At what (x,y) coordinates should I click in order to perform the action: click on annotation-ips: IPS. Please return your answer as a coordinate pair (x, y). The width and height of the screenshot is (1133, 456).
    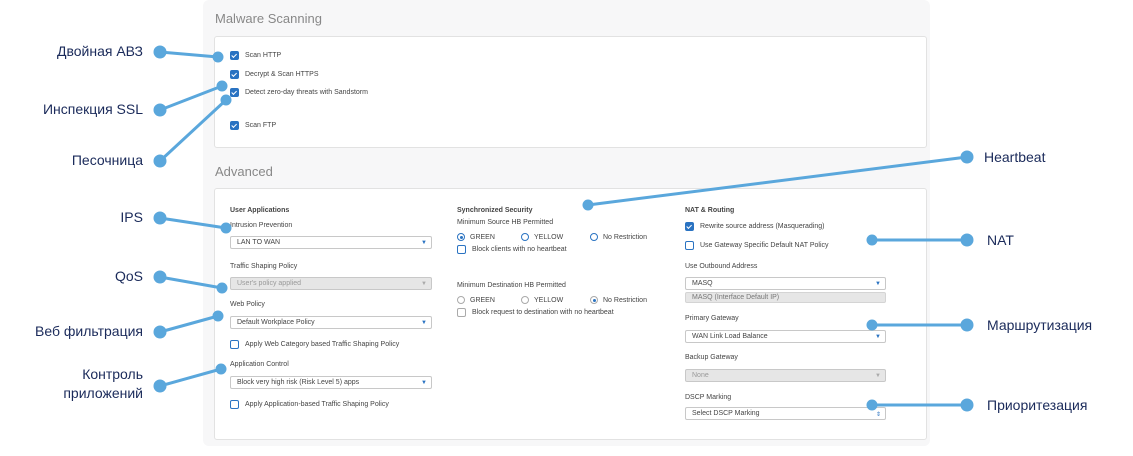
    Looking at the image, I should click on (131, 217).